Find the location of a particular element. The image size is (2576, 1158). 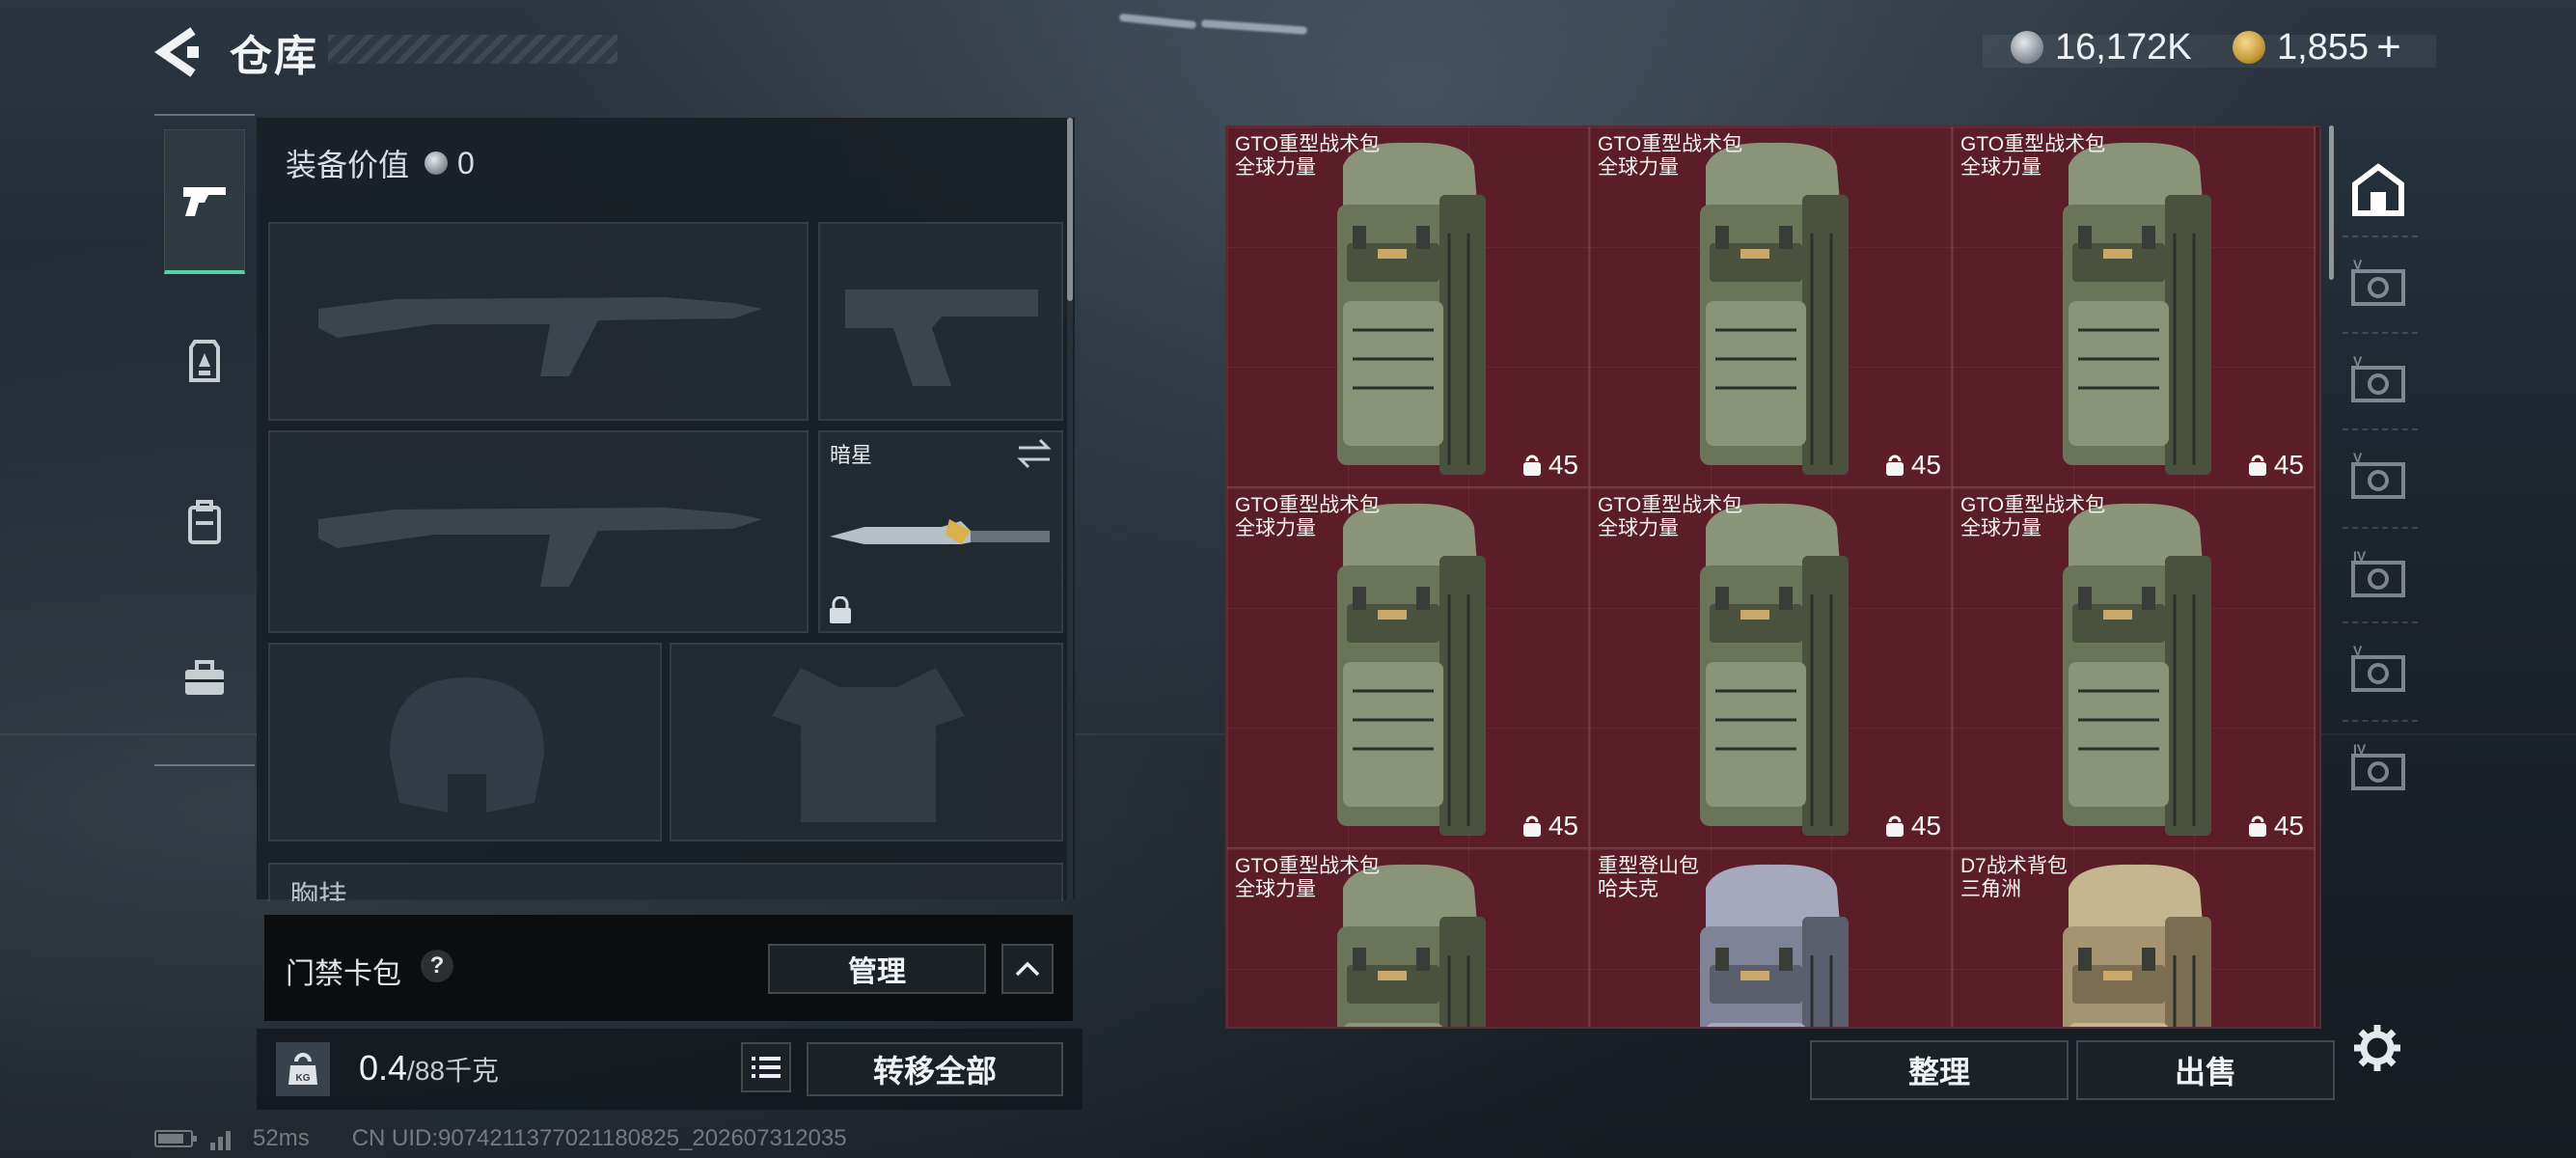

helmet-slot is located at coordinates (465, 742).